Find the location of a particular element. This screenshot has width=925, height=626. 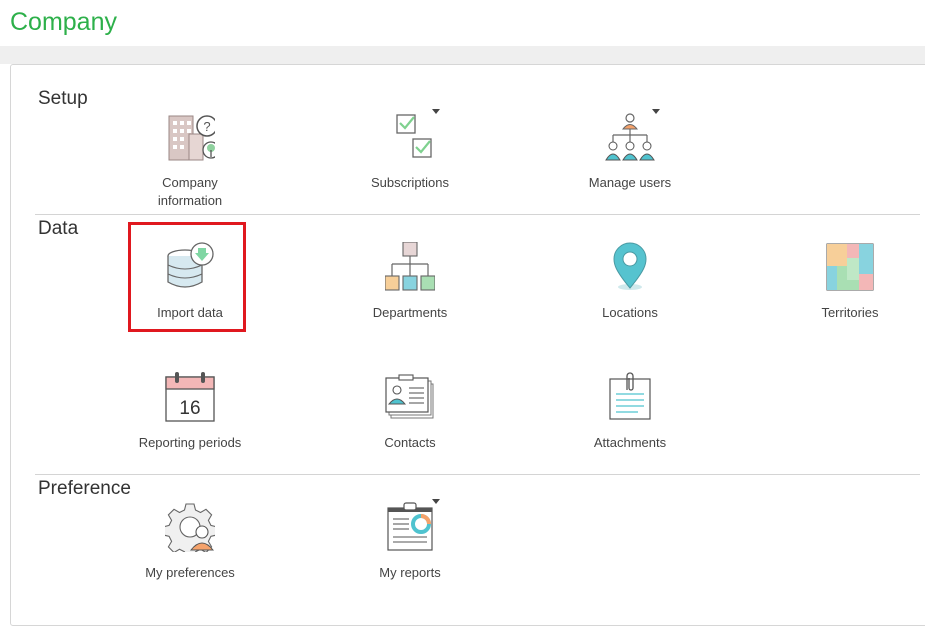

tile-territories: Territories is located at coordinates (850, 297).